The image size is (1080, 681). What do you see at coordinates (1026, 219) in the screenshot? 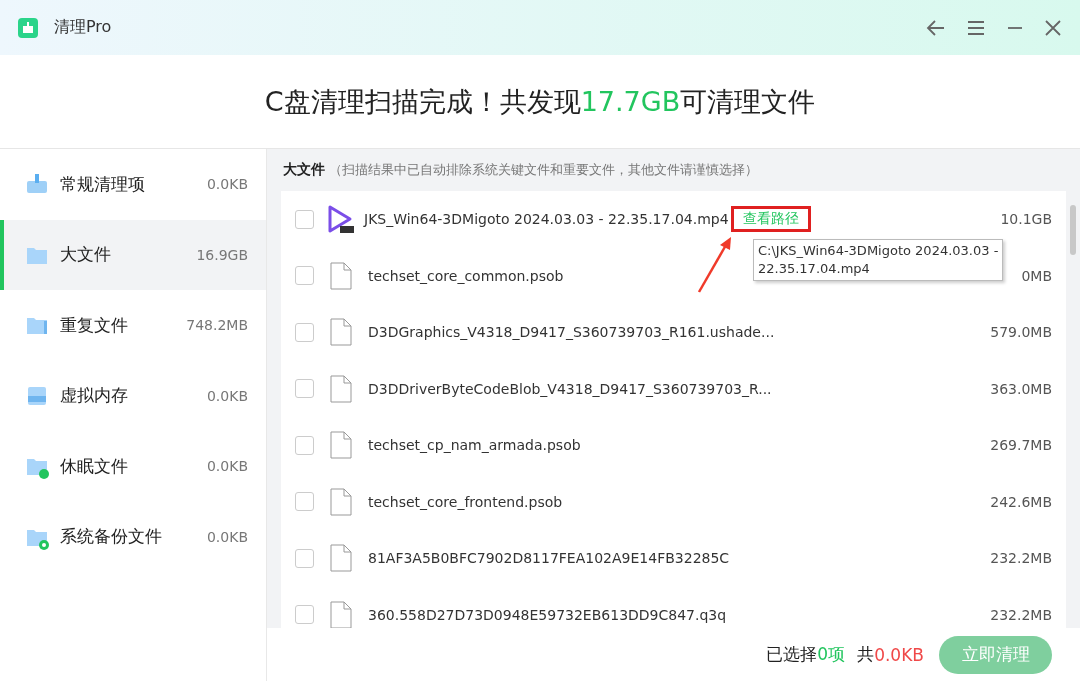
I see `file-size: 10.1GB` at bounding box center [1026, 219].